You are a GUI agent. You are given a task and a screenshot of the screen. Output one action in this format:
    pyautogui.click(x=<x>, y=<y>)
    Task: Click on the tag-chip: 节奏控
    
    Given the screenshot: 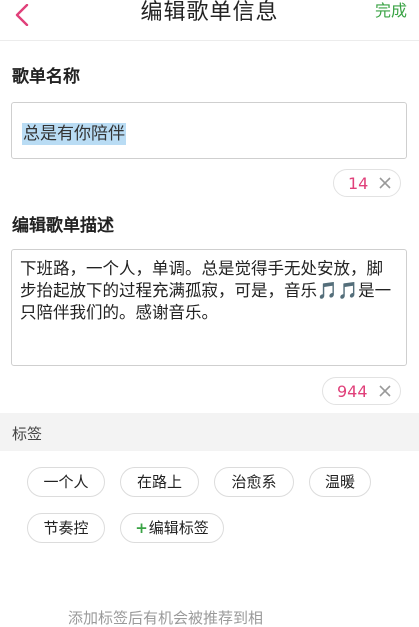 What is the action you would take?
    pyautogui.click(x=66, y=528)
    